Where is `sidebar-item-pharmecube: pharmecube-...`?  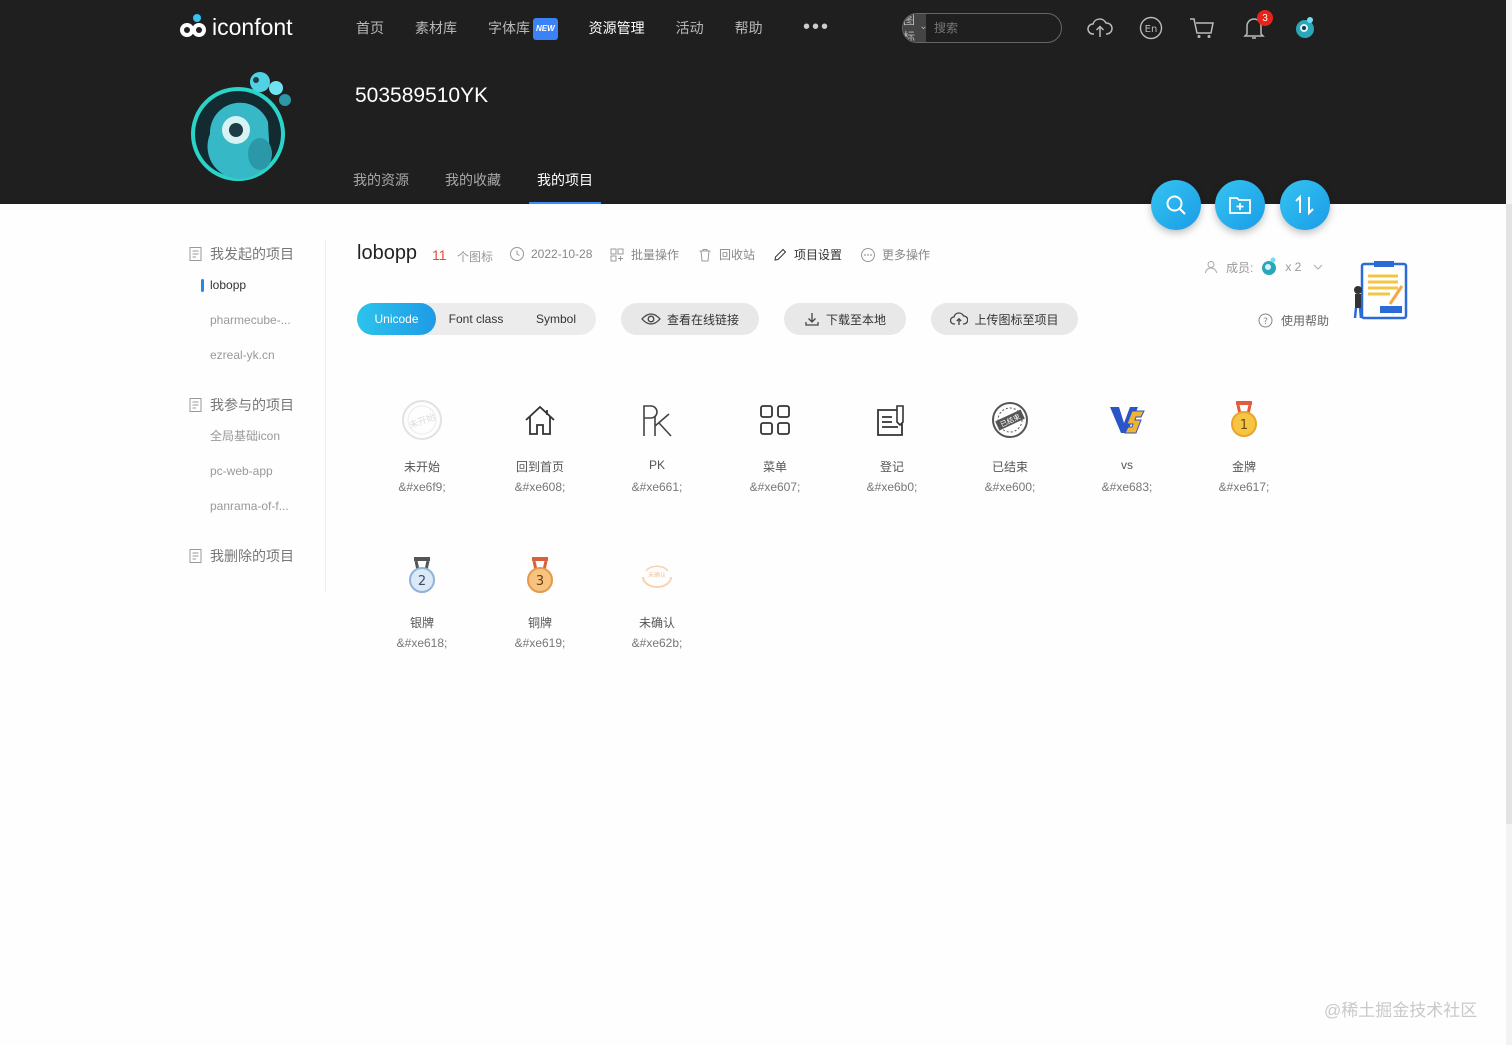
sidebar-item-pharmecube: pharmecube-... is located at coordinates (256, 320).